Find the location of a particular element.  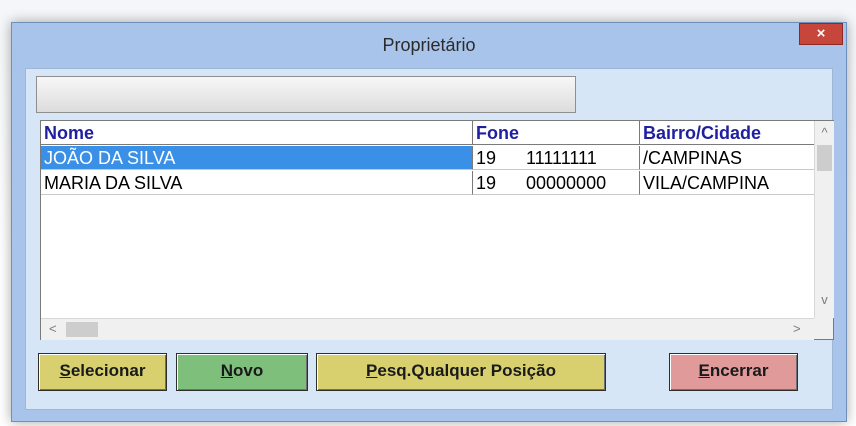

search-input is located at coordinates (306, 94).